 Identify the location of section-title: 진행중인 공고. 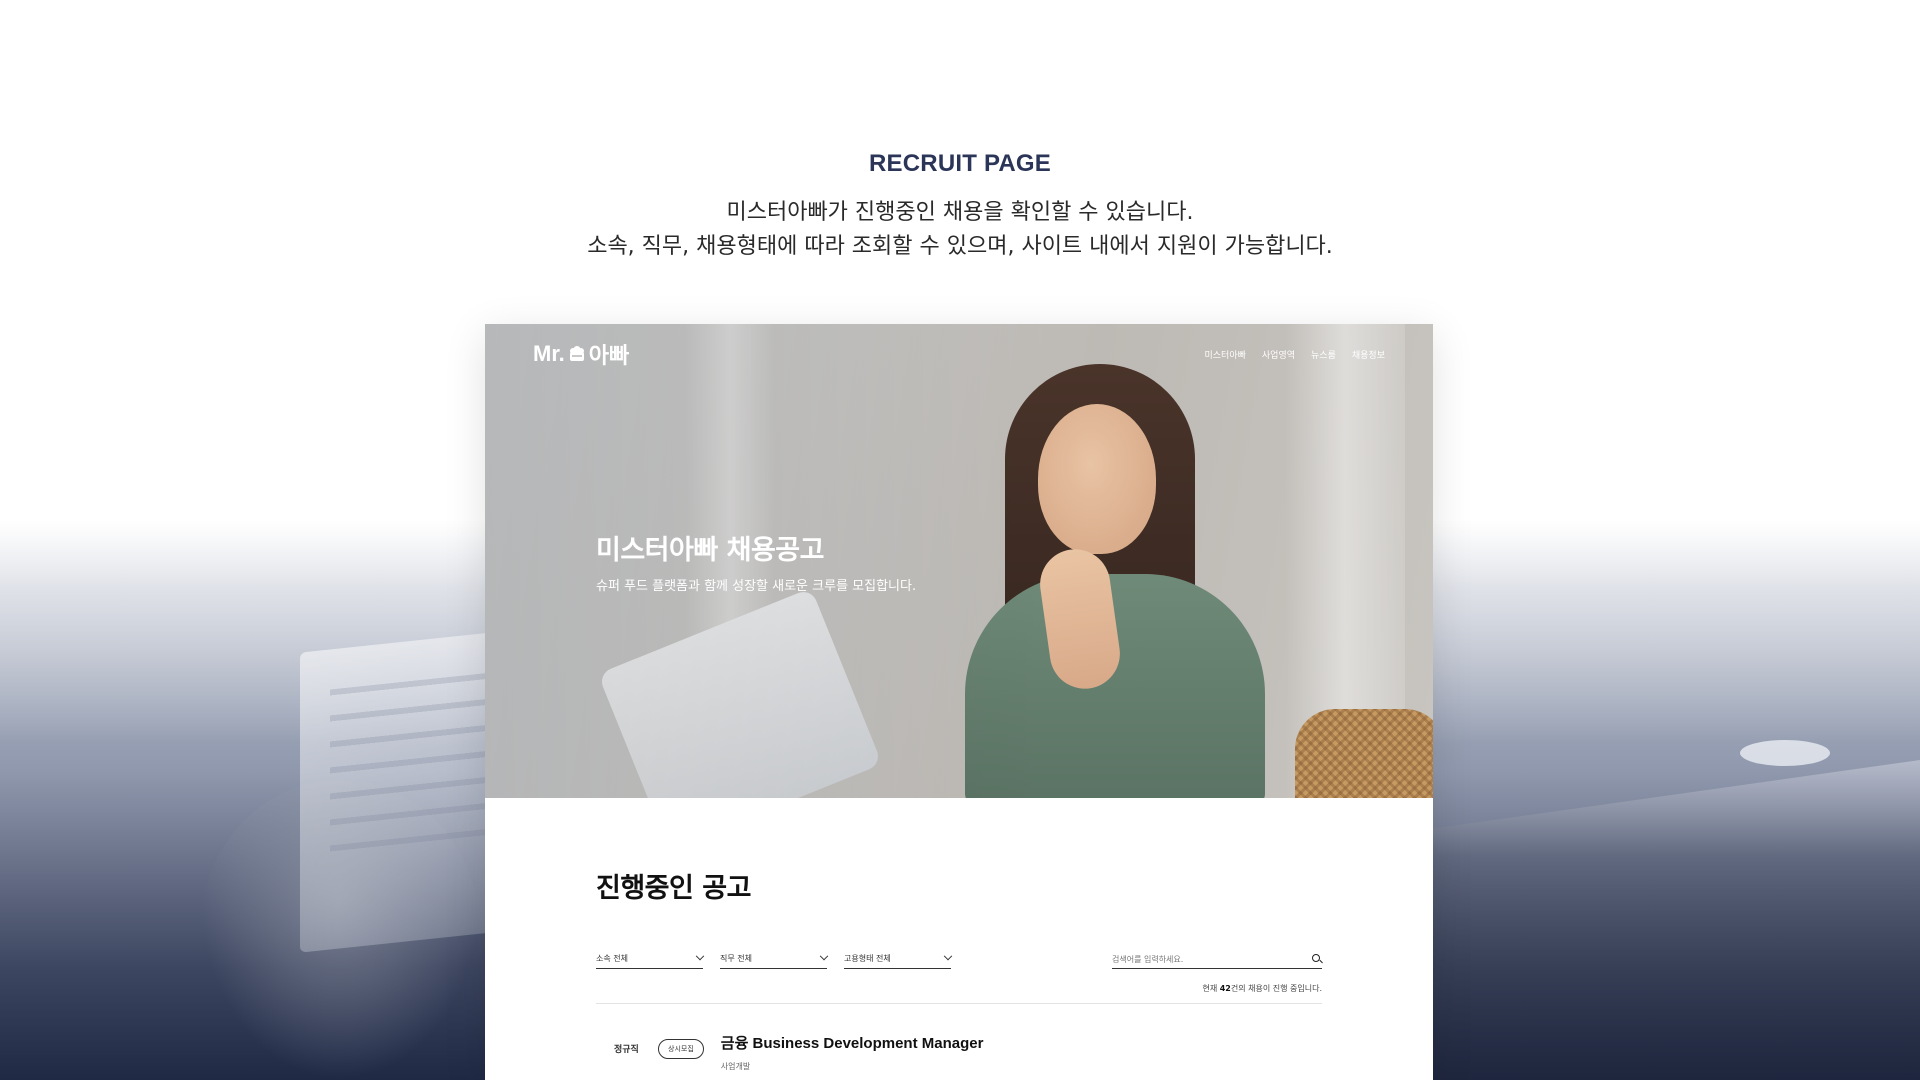
(673, 888).